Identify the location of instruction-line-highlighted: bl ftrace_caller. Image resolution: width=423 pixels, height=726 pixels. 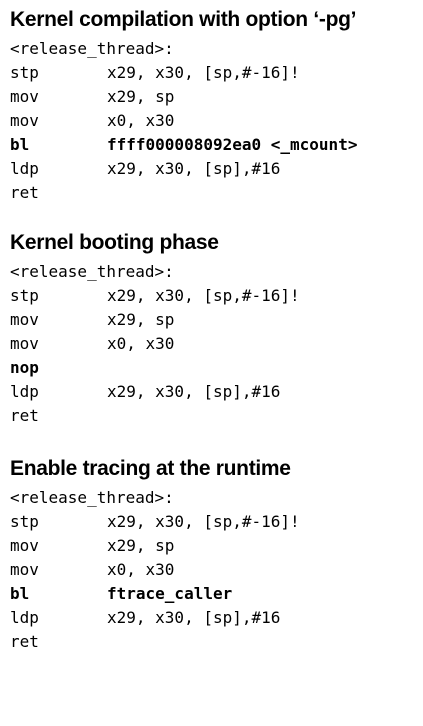
(215, 594).